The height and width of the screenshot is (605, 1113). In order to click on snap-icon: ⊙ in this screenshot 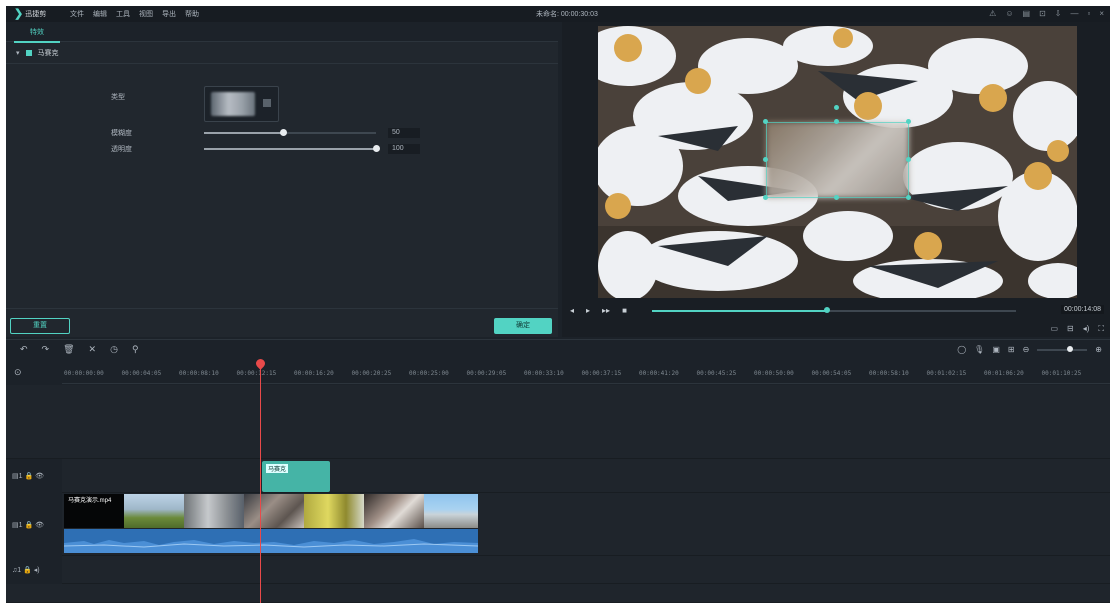, I will do `click(18, 372)`.